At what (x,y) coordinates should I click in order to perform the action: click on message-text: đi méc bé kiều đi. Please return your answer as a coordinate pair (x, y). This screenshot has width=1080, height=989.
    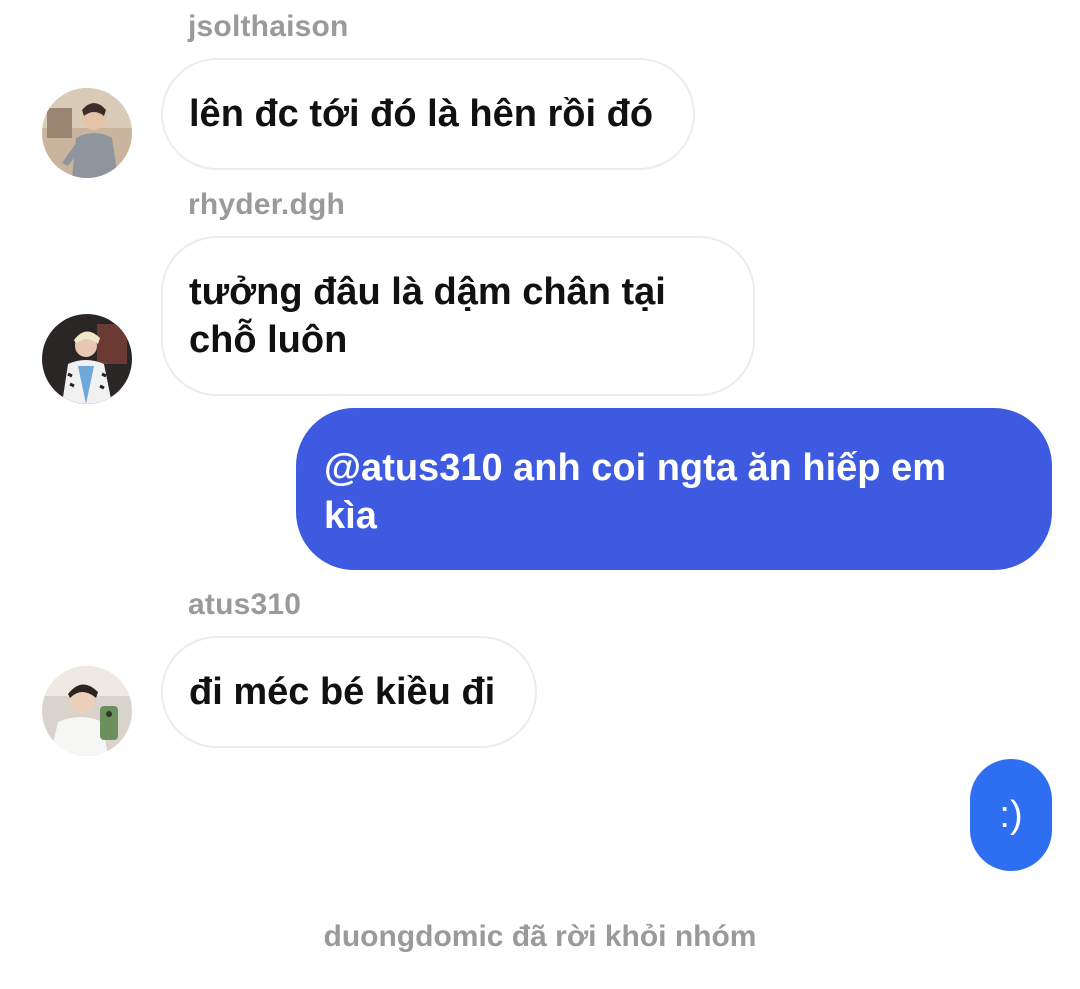
    Looking at the image, I should click on (342, 692).